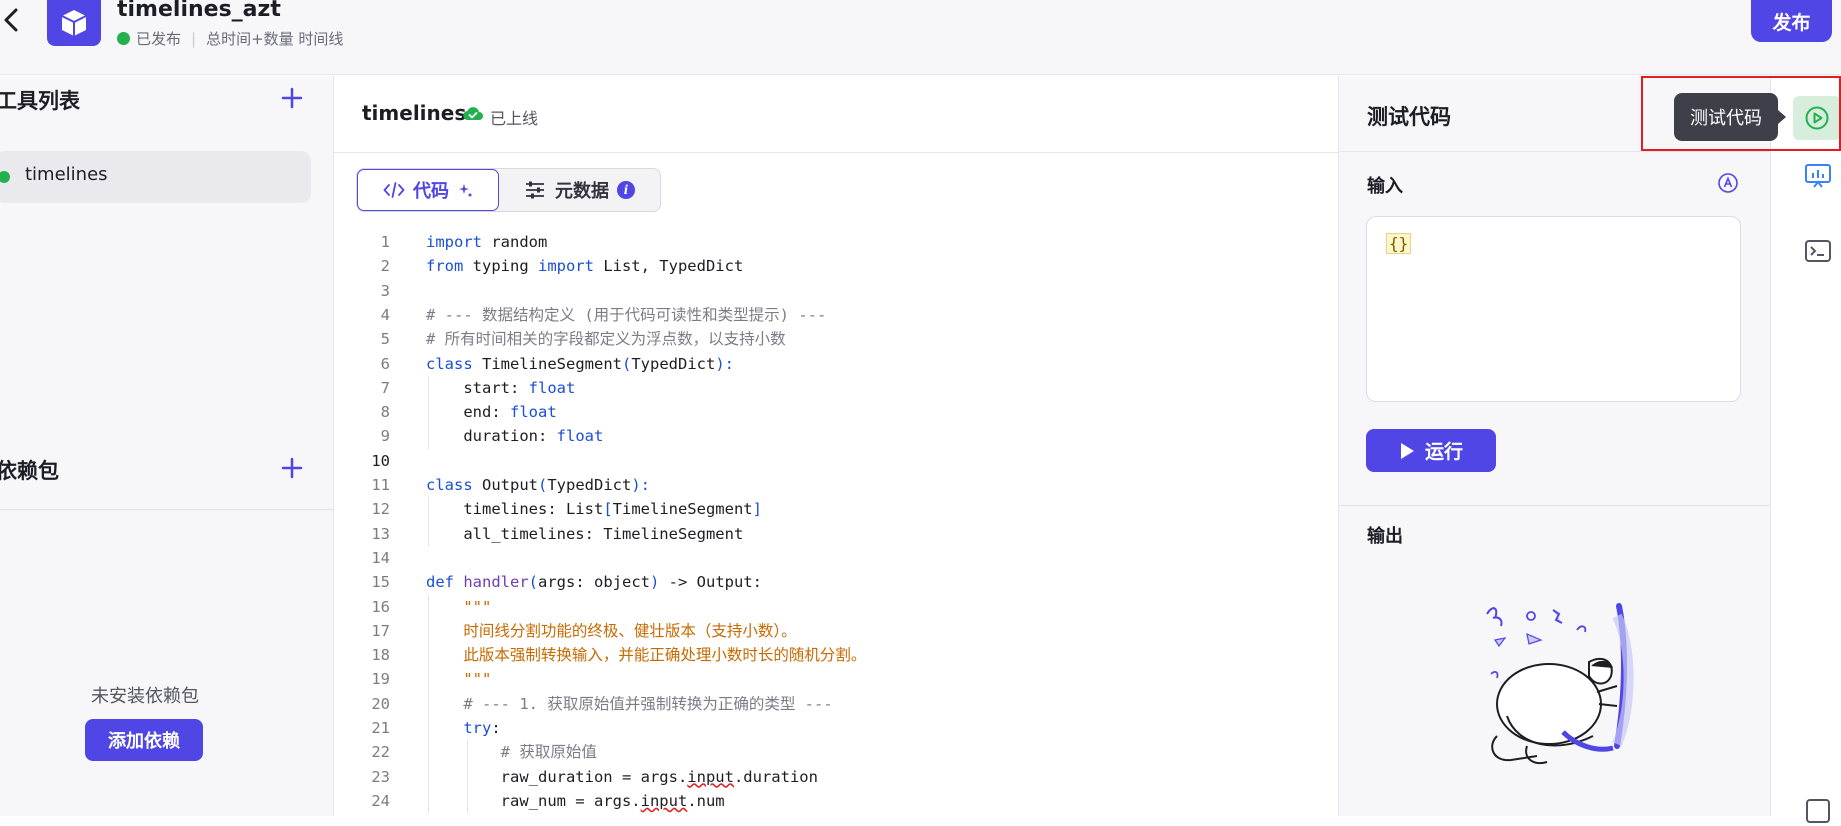  I want to click on app-icon, so click(74, 23).